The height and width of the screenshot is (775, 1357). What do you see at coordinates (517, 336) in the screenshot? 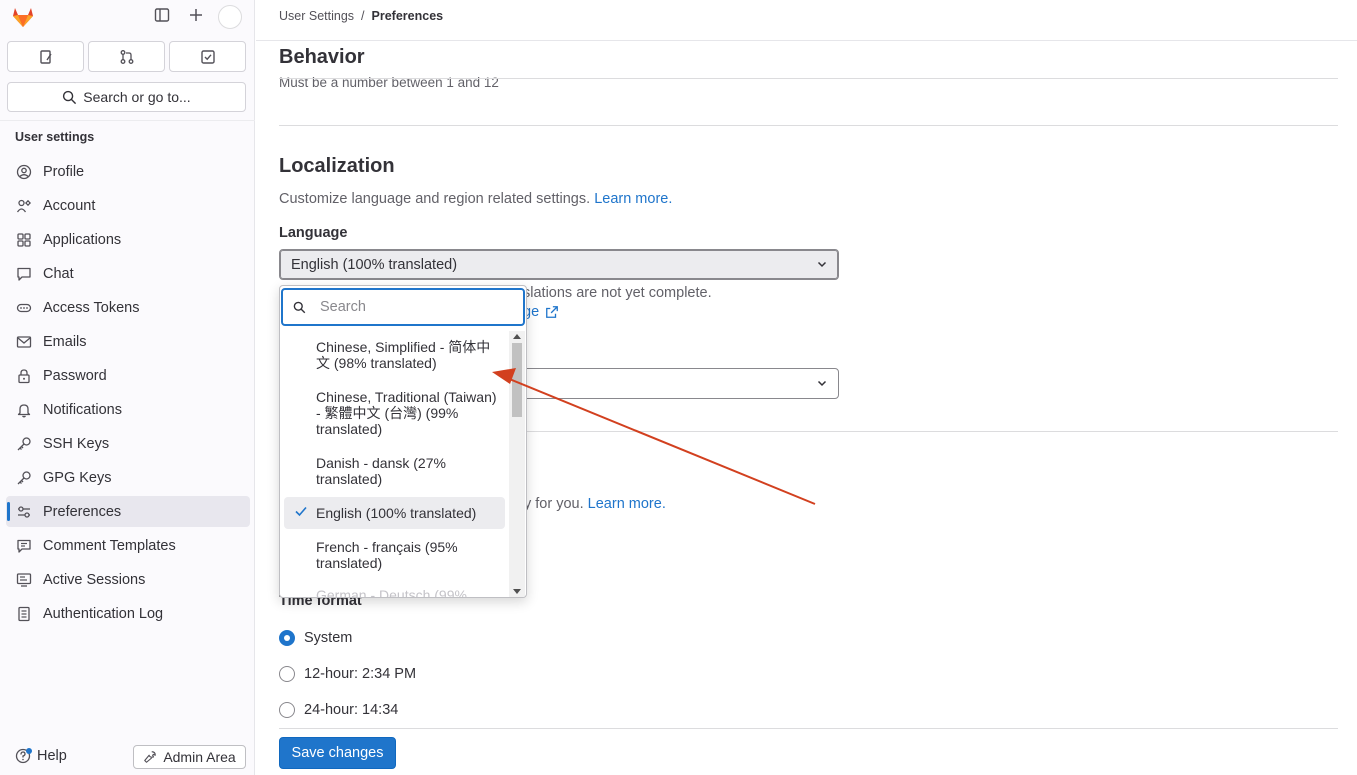
I see `scroll-up-arrow` at bounding box center [517, 336].